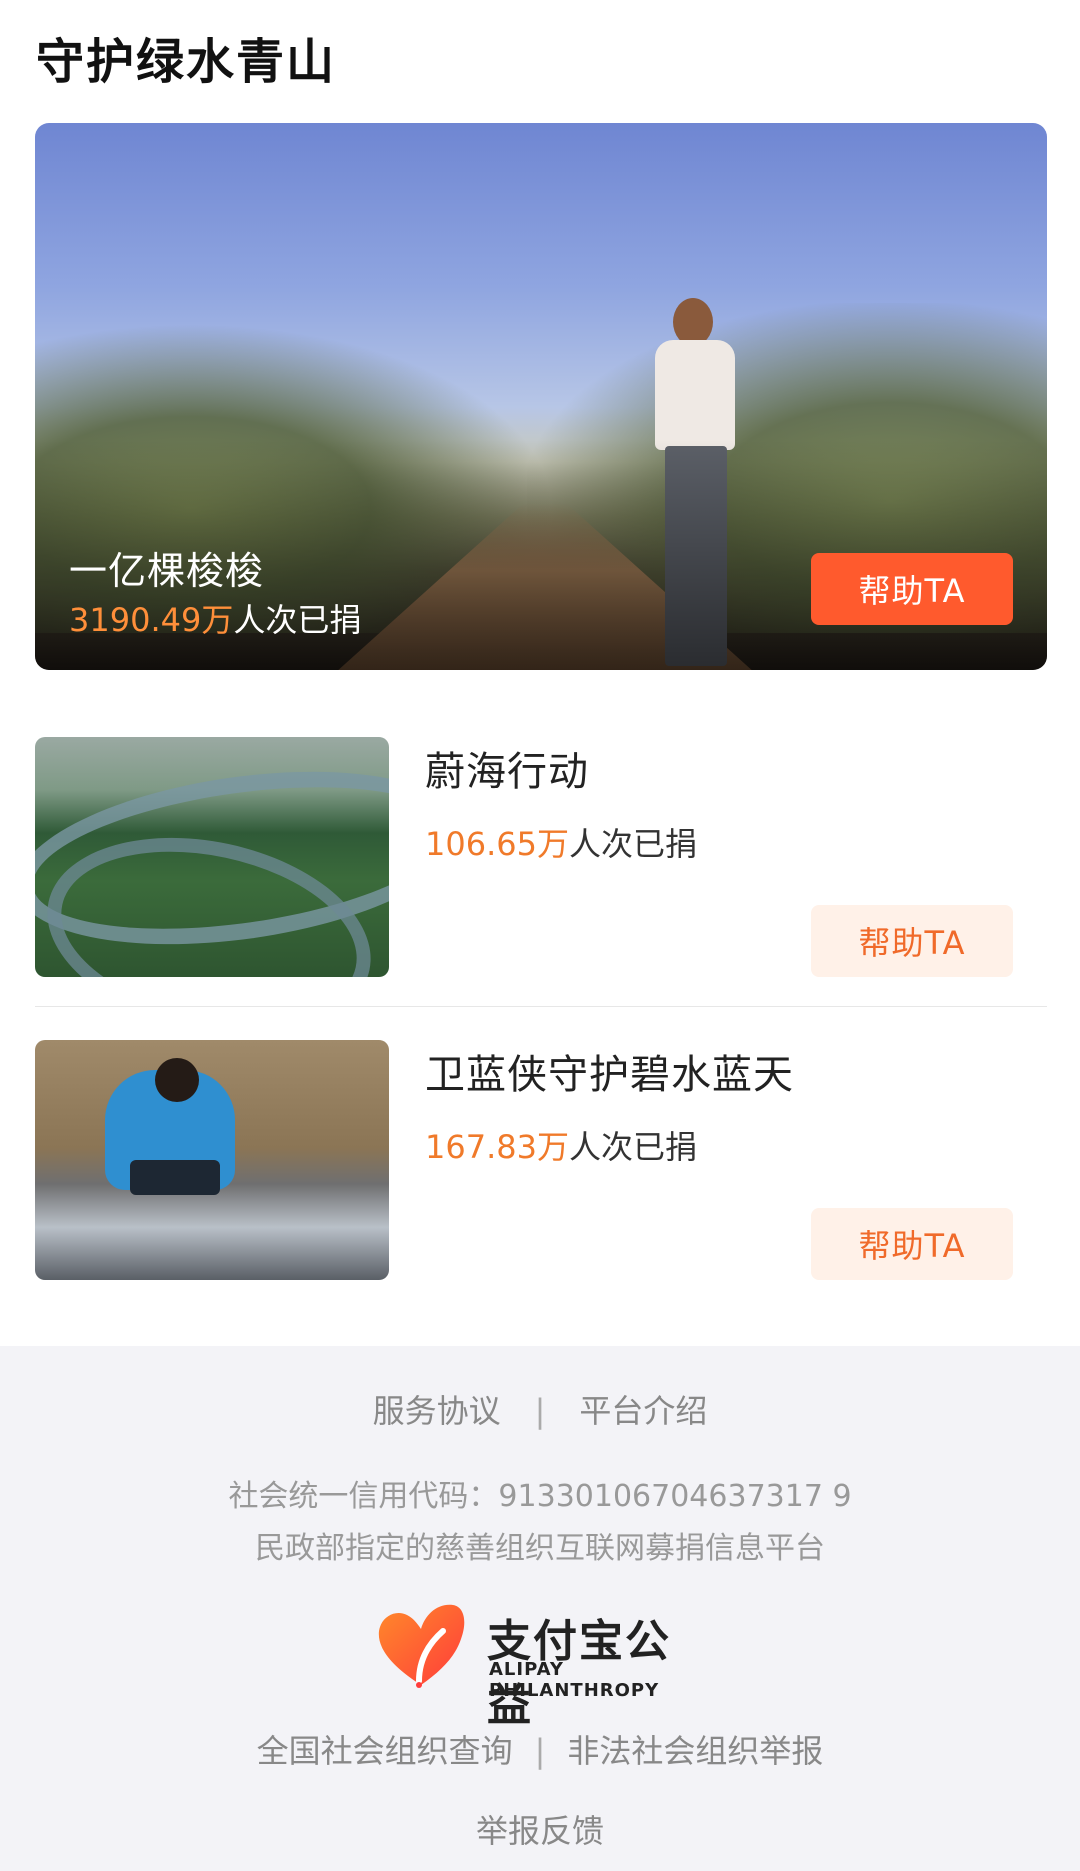  Describe the element at coordinates (497, 844) in the screenshot. I see `project-donation-count: 106.65万` at that location.